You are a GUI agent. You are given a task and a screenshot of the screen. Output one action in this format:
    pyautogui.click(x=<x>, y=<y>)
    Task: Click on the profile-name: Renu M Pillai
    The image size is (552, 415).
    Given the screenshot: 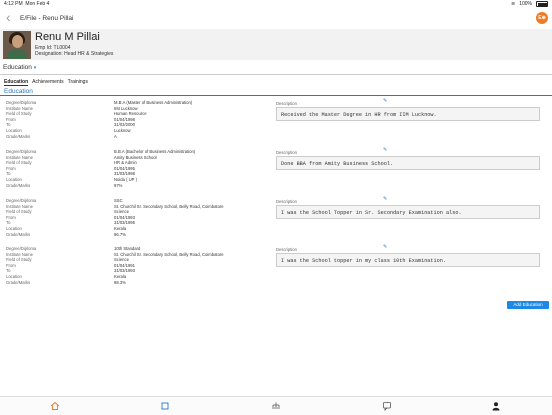 What is the action you would take?
    pyautogui.click(x=67, y=37)
    